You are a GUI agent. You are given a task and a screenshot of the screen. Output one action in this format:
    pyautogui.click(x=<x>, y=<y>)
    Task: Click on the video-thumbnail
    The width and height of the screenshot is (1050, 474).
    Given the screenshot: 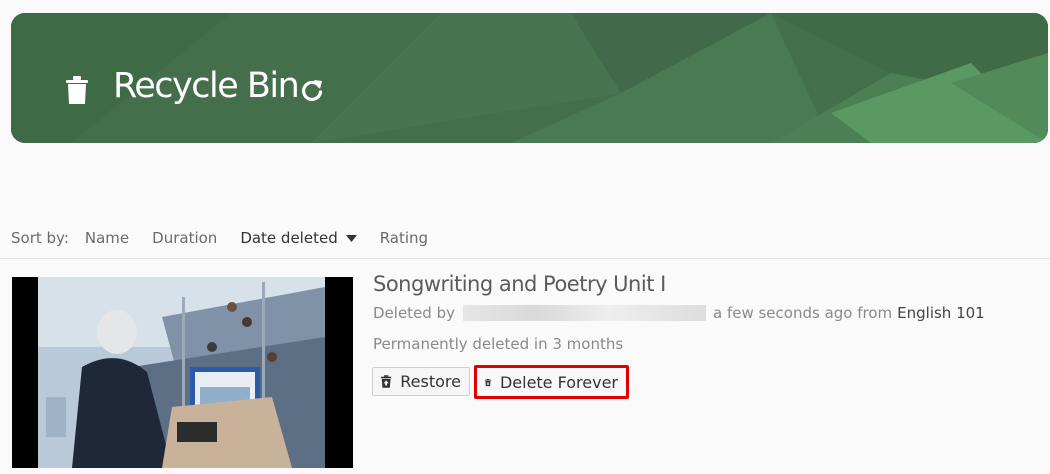 What is the action you would take?
    pyautogui.click(x=182, y=372)
    